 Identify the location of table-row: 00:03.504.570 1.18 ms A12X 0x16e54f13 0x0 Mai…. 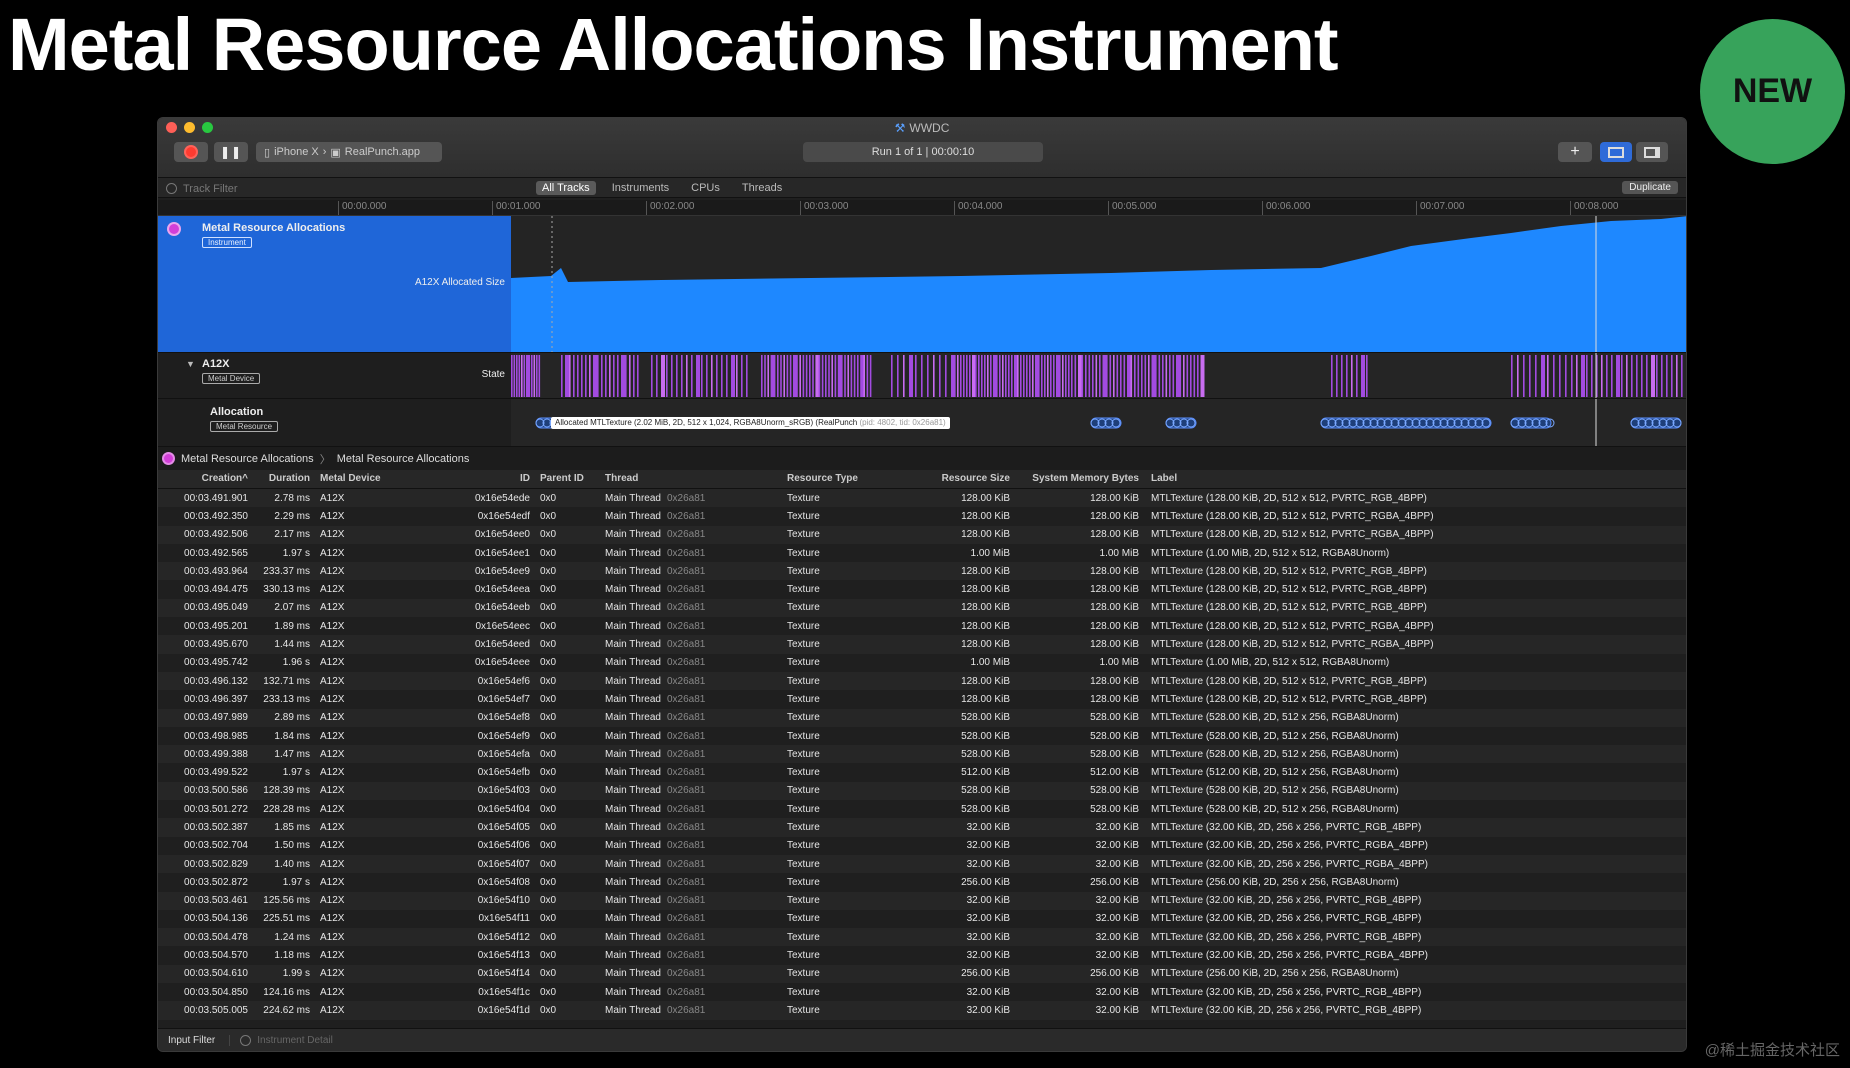
(922, 955).